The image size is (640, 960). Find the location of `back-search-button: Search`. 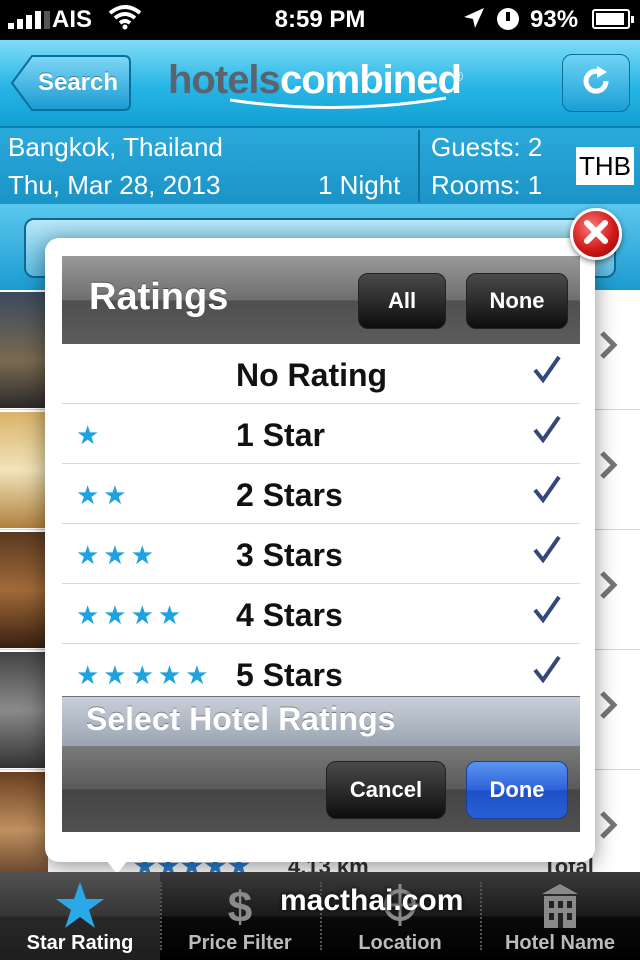

back-search-button: Search is located at coordinates (71, 83).